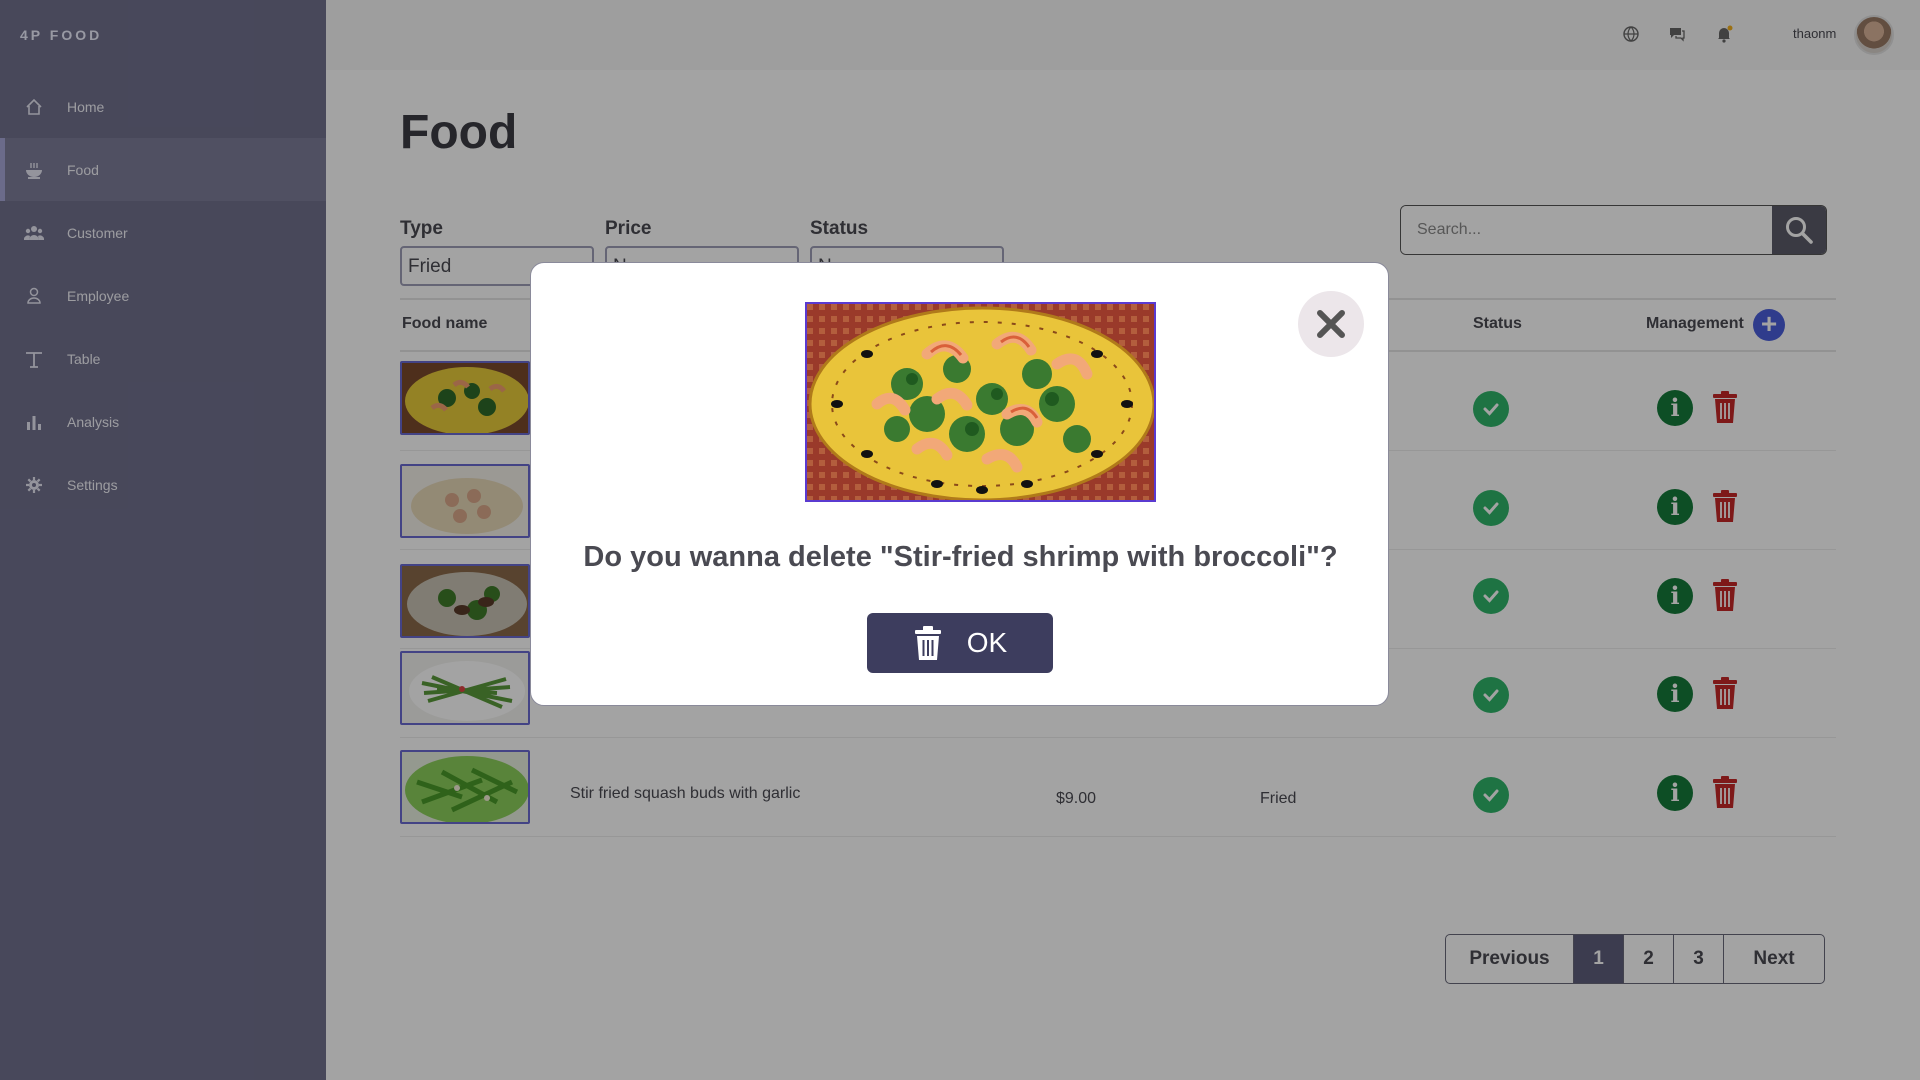  I want to click on ok-delete-button: OK, so click(960, 643).